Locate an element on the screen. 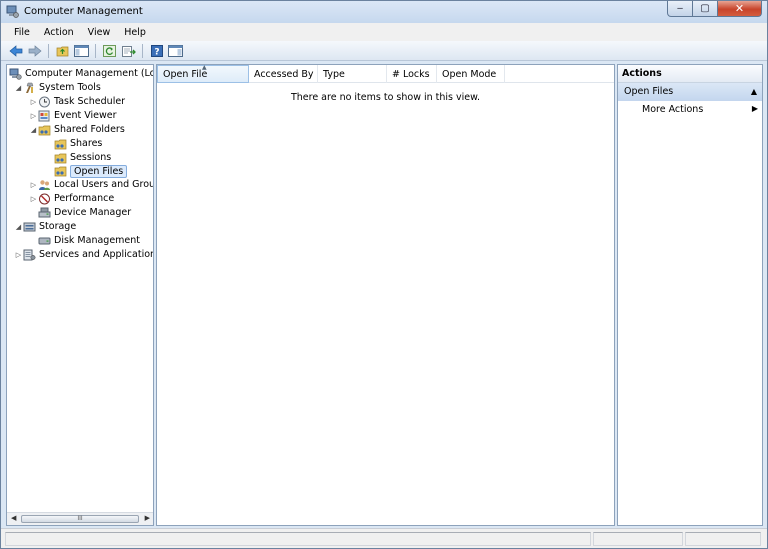 This screenshot has height=549, width=768. tree-item-label: Event Viewer is located at coordinates (85, 115).